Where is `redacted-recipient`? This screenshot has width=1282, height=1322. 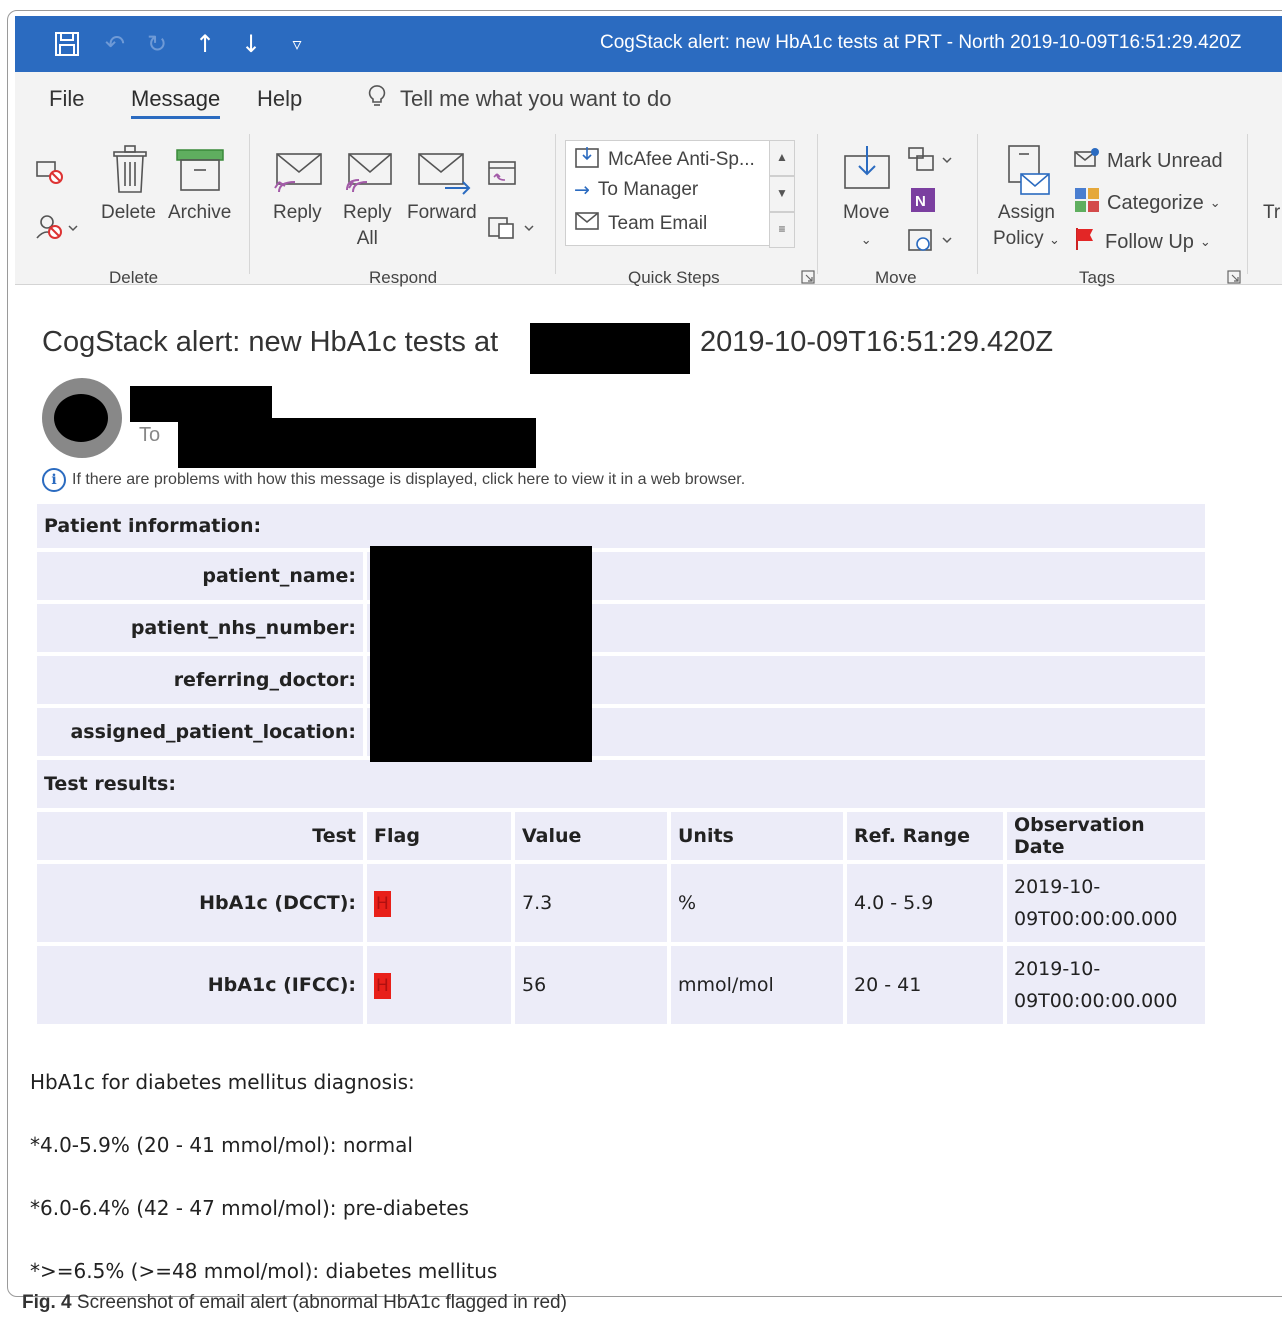 redacted-recipient is located at coordinates (357, 443).